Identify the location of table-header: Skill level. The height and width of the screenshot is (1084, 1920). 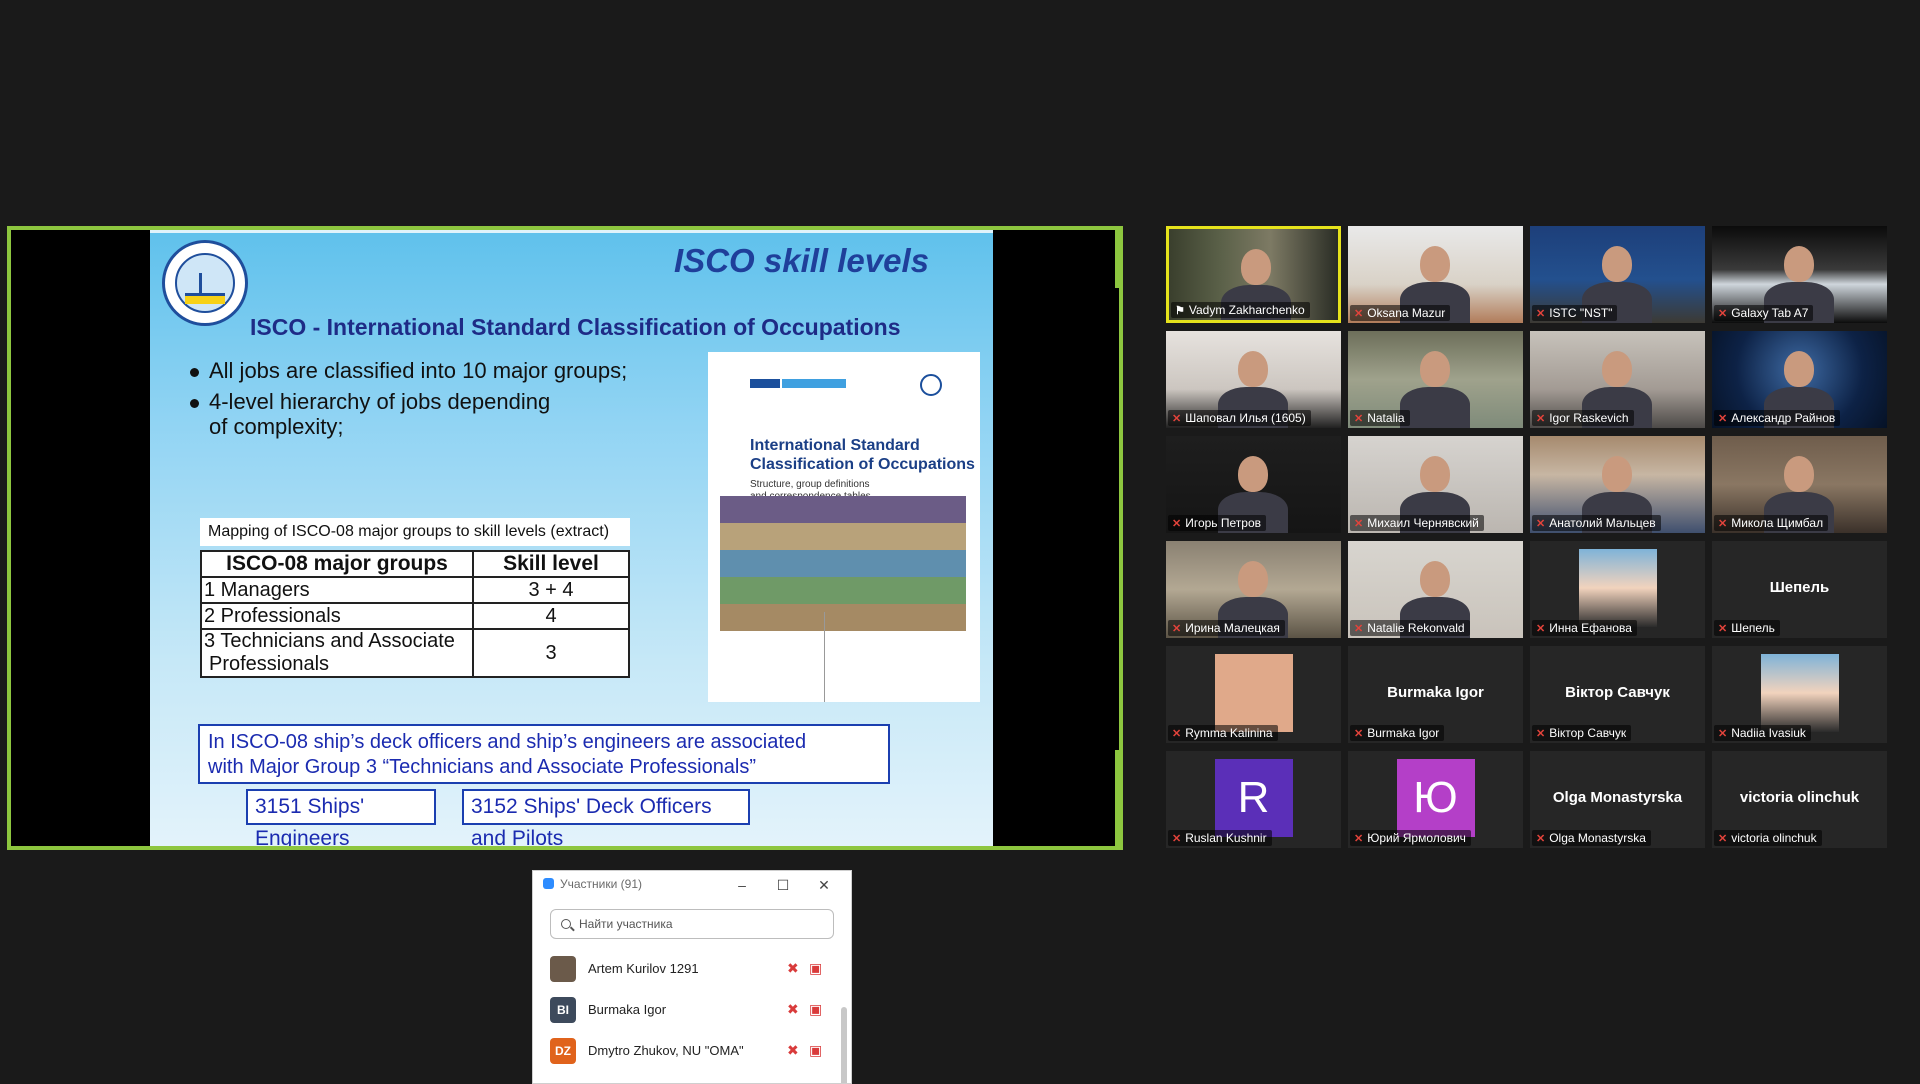
(551, 564).